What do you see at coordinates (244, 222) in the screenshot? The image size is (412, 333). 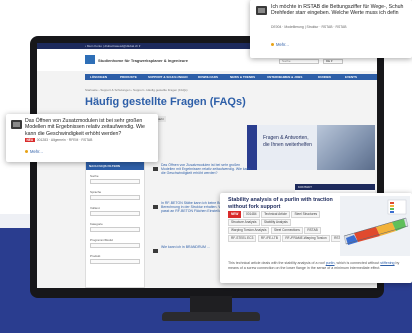 I see `article-chip: Structure Analysis` at bounding box center [244, 222].